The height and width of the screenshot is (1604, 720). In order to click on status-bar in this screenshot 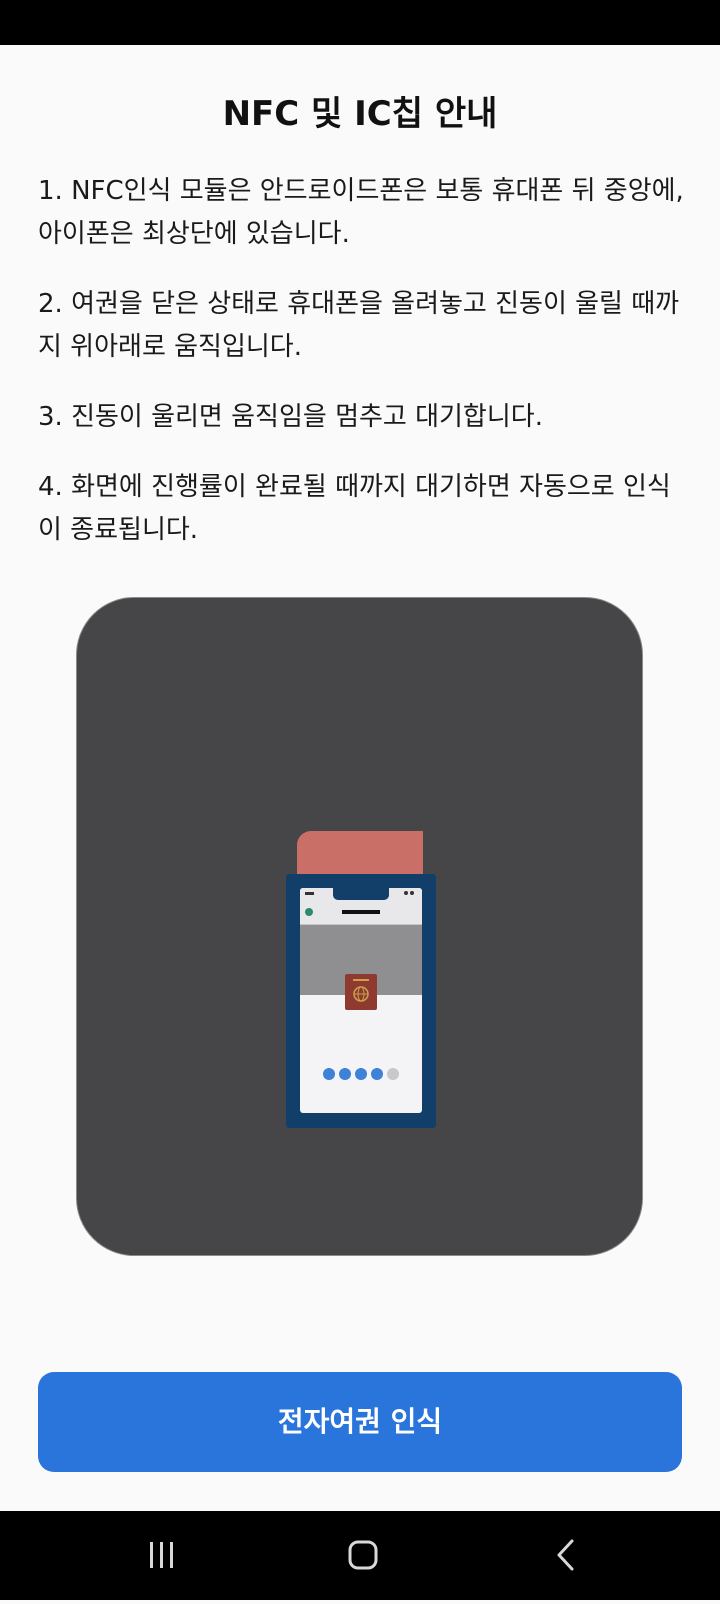, I will do `click(360, 22)`.